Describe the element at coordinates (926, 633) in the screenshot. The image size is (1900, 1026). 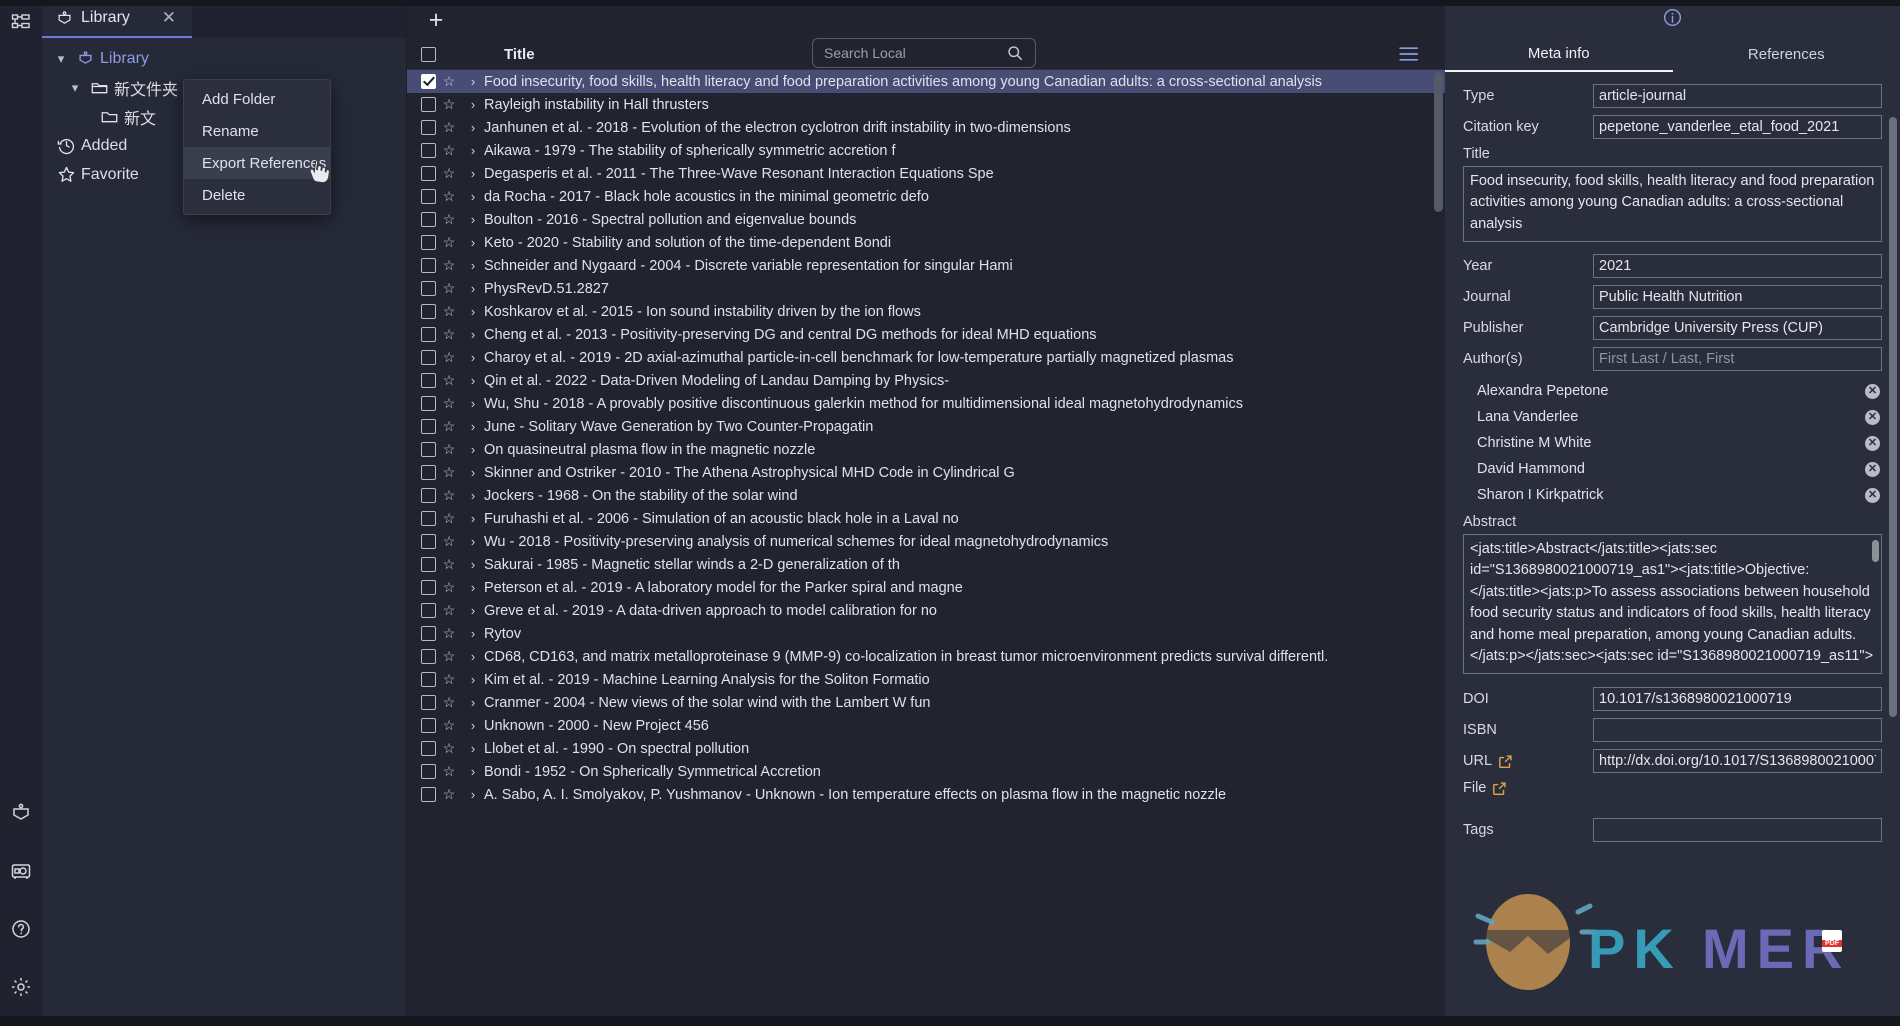
I see `table-row: ☆ › Rytov` at that location.